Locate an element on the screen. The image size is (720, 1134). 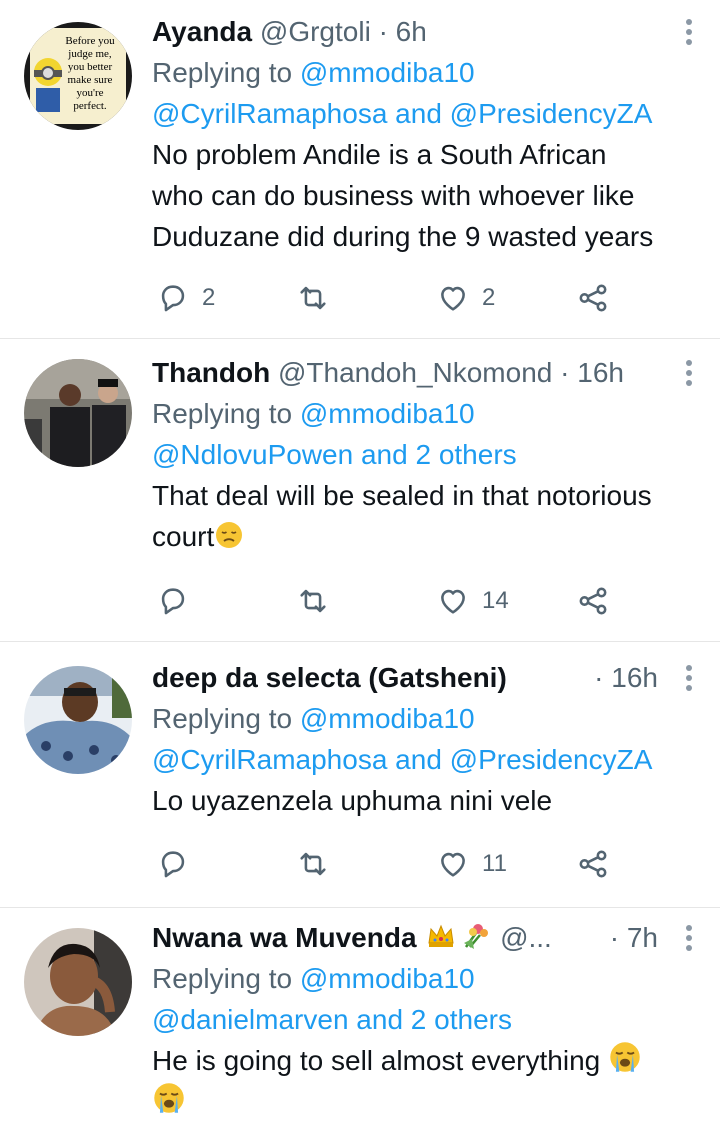
tweet-text-line: He is going to sell almost everything is located at coordinates (426, 1060).